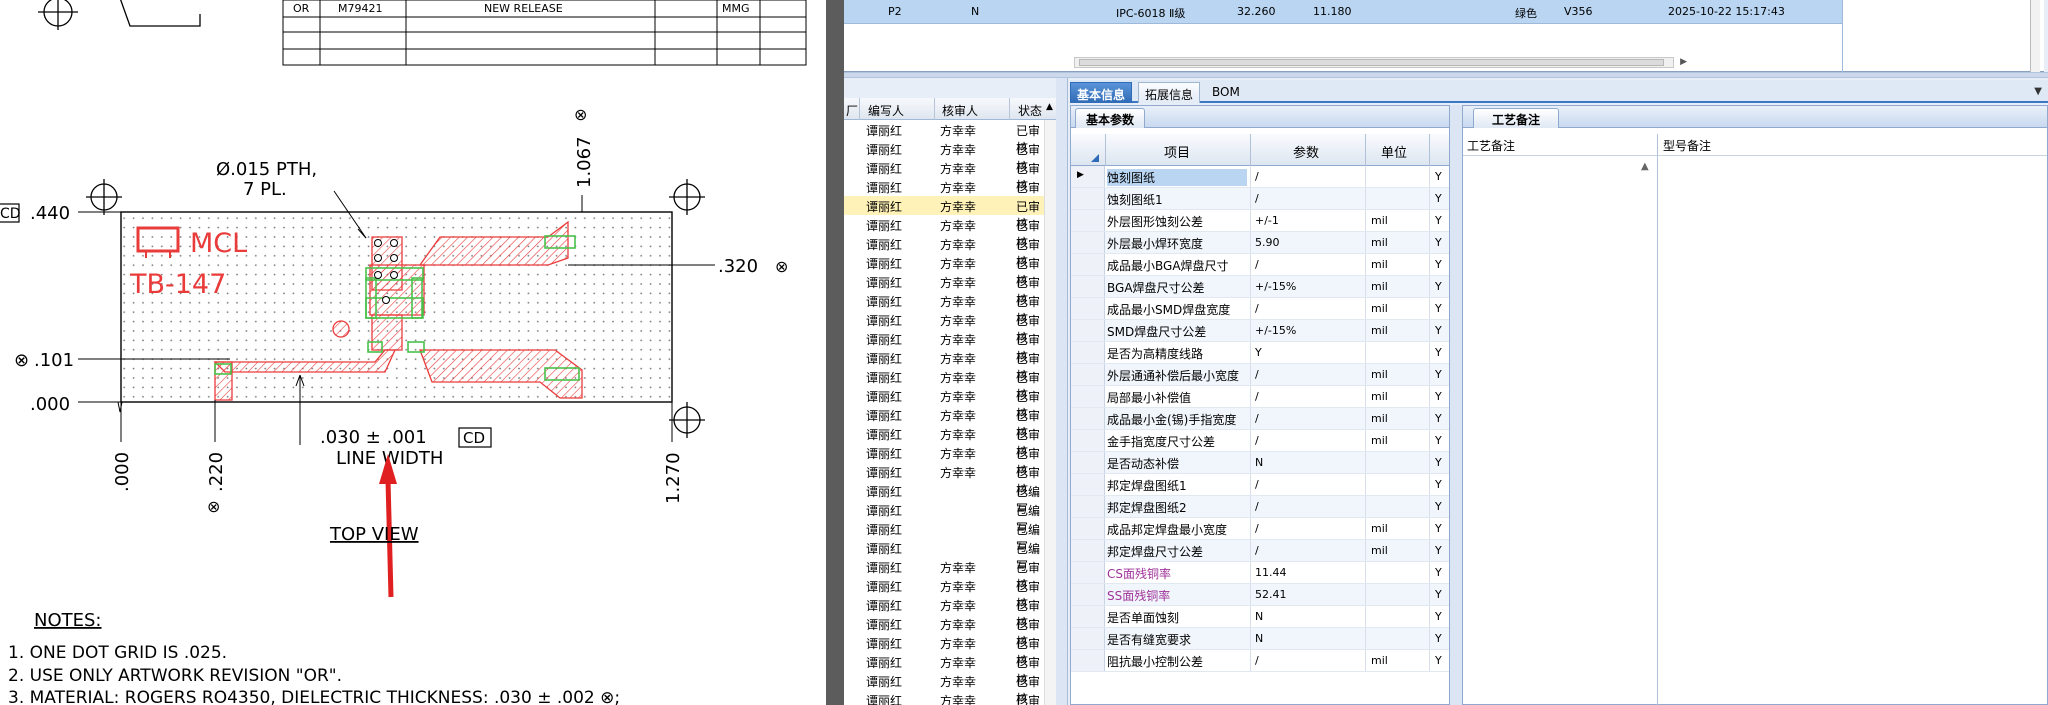 The height and width of the screenshot is (705, 2048). I want to click on param-row: BGA焊盘尺寸公差 +/-15% mil Y, so click(1260, 287).